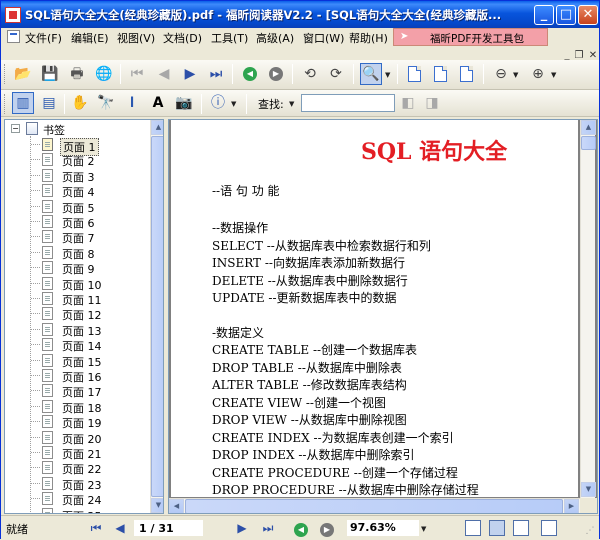  What do you see at coordinates (176, 506) in the screenshot?
I see `scroll-left-icon: ◀` at bounding box center [176, 506].